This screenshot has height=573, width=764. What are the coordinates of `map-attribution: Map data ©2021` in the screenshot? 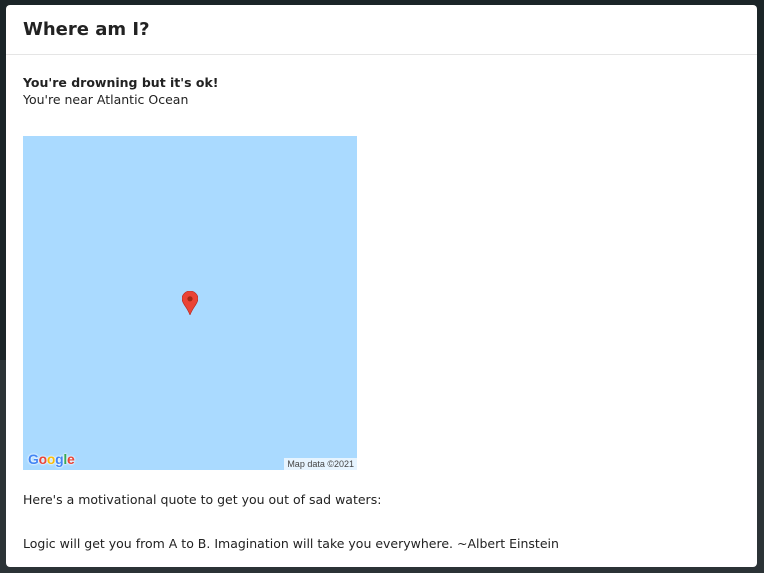 It's located at (320, 464).